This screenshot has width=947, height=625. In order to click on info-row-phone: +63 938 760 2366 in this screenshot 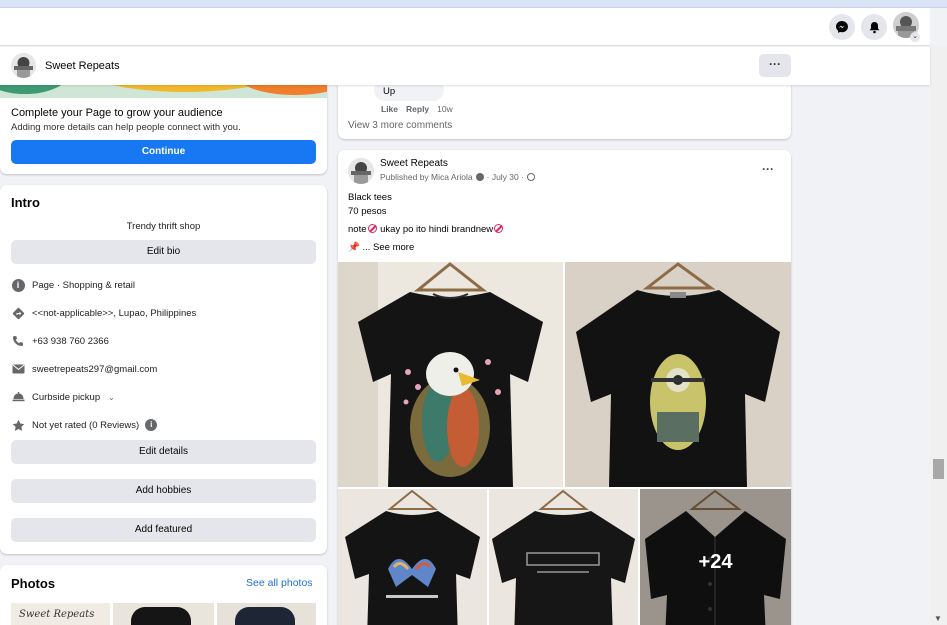, I will do `click(60, 341)`.